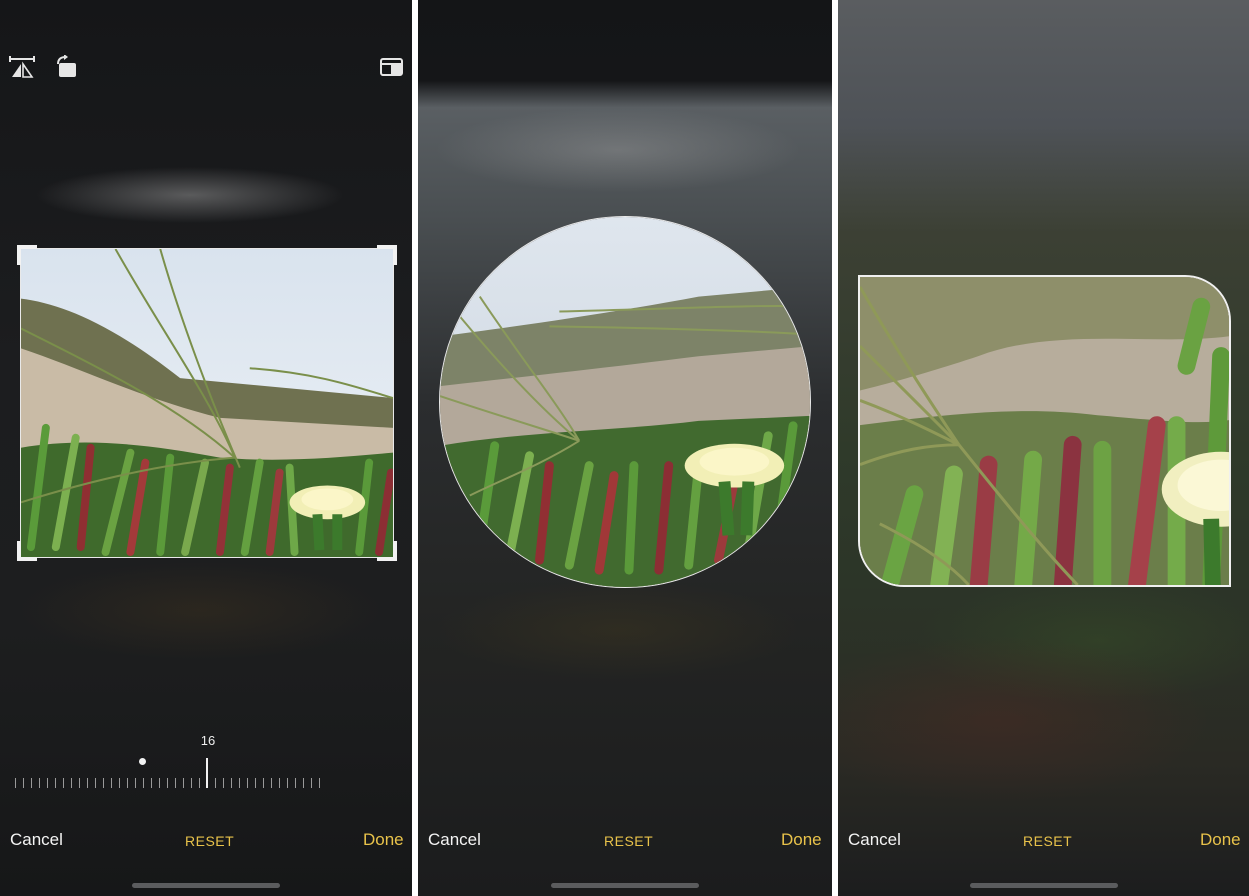 Image resolution: width=1249 pixels, height=896 pixels. Describe the element at coordinates (387, 551) in the screenshot. I see `crop-handle-bottom-right` at that location.